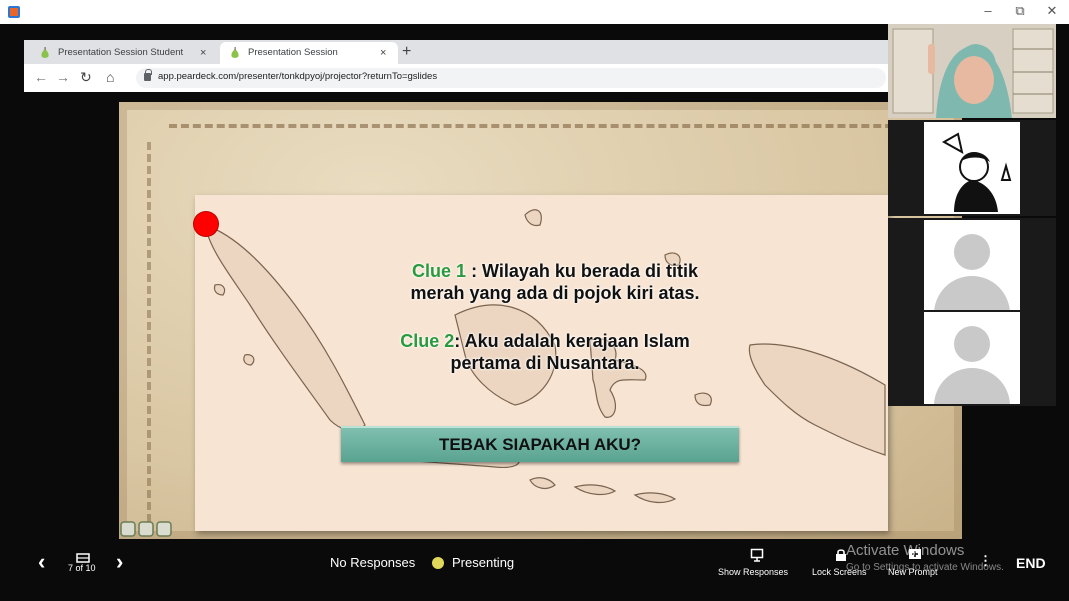  I want to click on clue-1-line2: merah yang ada di pojok kiri atas., so click(555, 293).